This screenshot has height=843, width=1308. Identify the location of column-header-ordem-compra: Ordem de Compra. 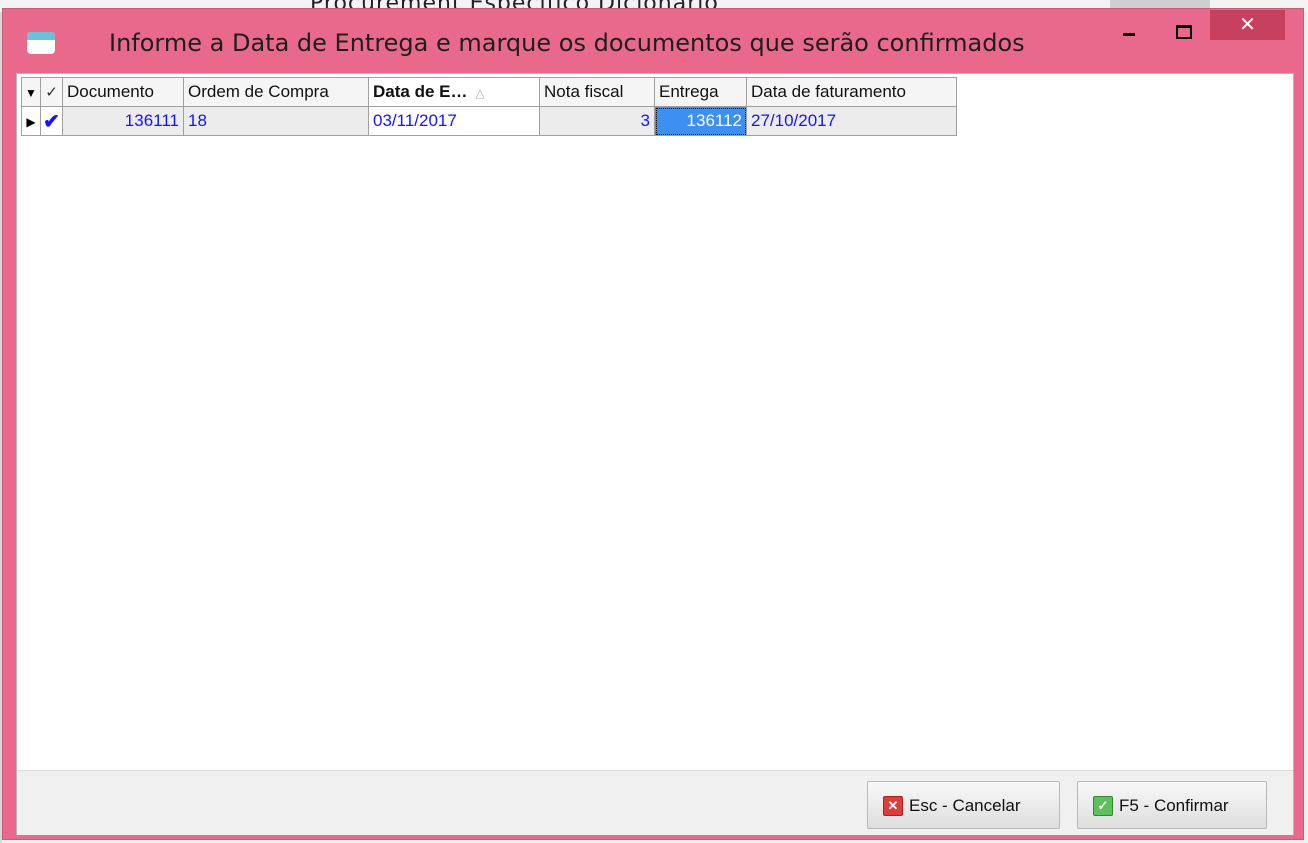
(276, 92).